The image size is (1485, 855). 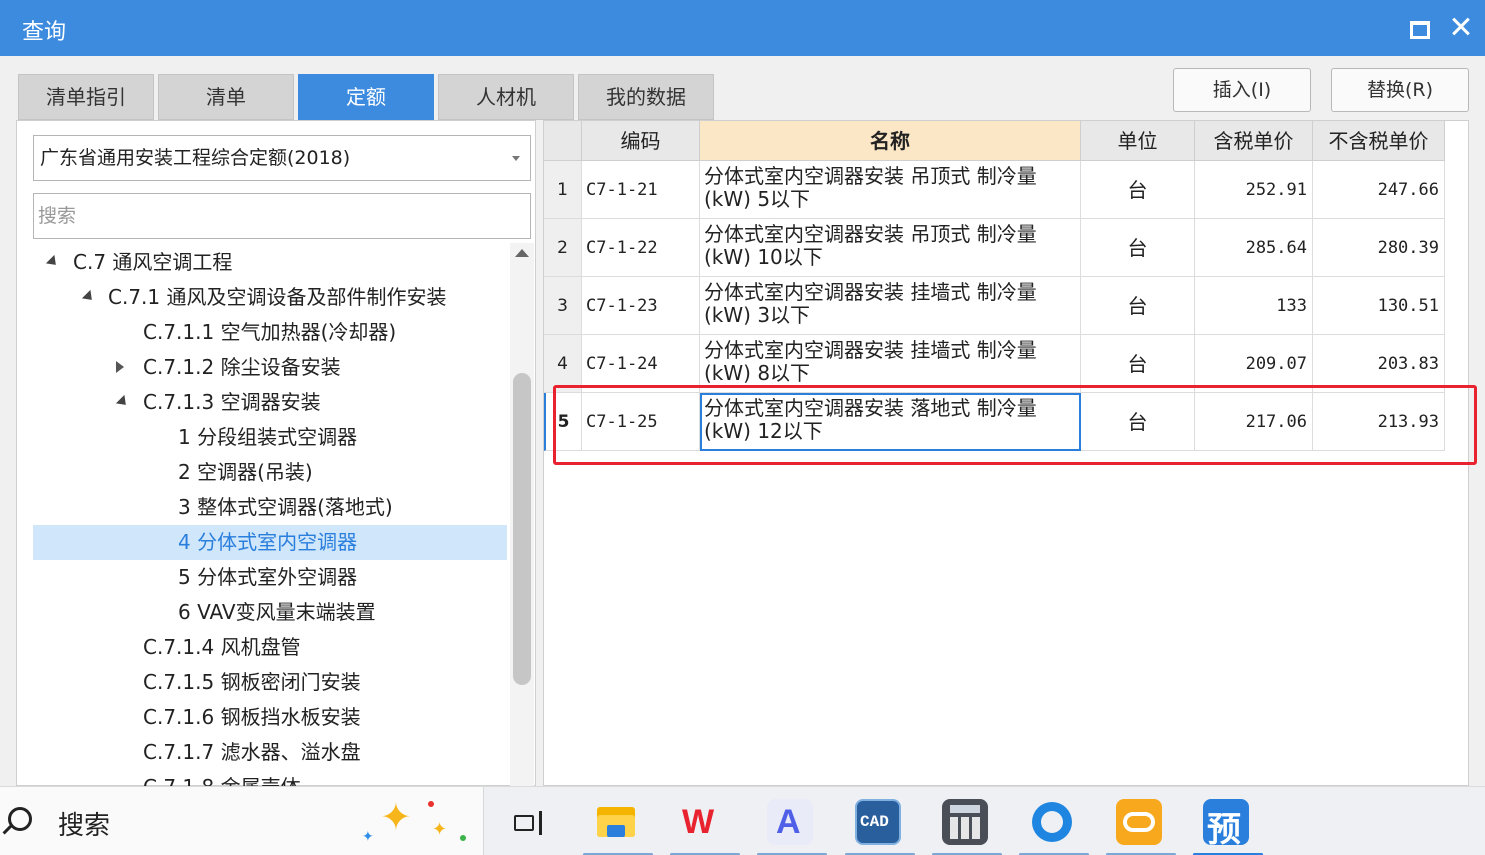 I want to click on row-index: 3, so click(x=563, y=306).